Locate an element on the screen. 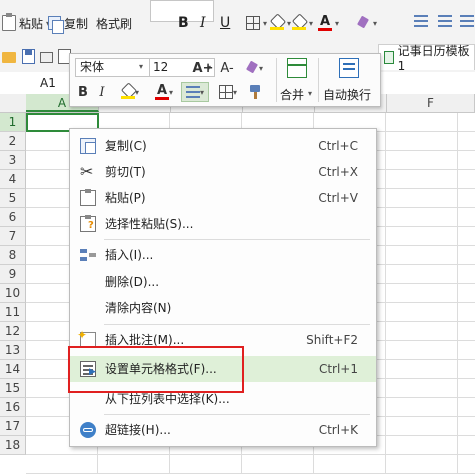  ribbon-italic-button: I is located at coordinates (203, 23).